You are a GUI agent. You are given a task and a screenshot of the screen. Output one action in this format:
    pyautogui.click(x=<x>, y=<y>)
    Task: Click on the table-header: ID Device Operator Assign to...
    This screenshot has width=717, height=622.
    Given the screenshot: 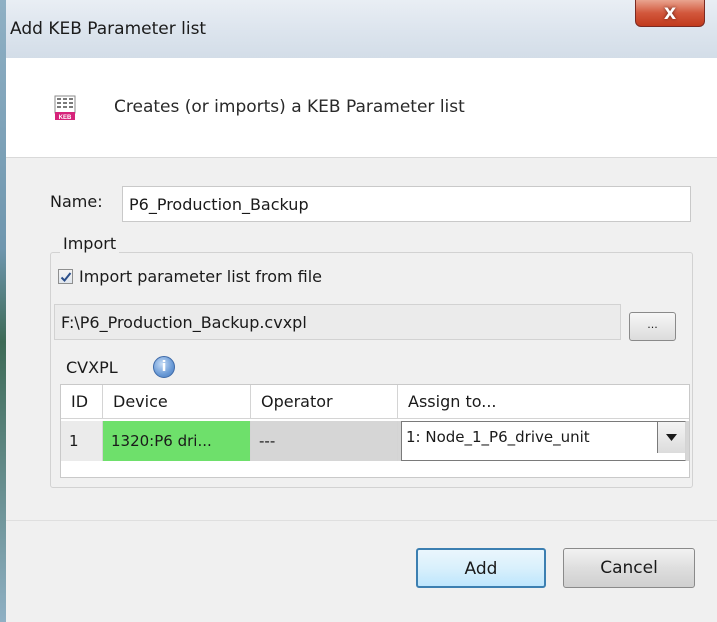 What is the action you would take?
    pyautogui.click(x=375, y=402)
    